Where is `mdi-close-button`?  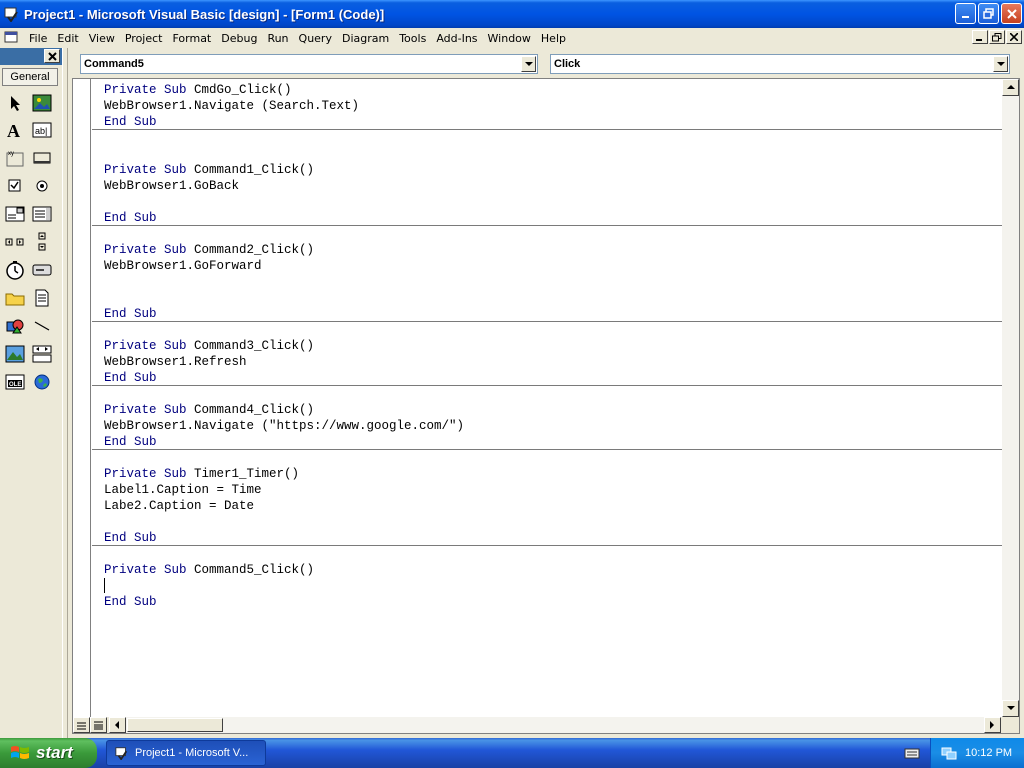
mdi-close-button is located at coordinates (1014, 37).